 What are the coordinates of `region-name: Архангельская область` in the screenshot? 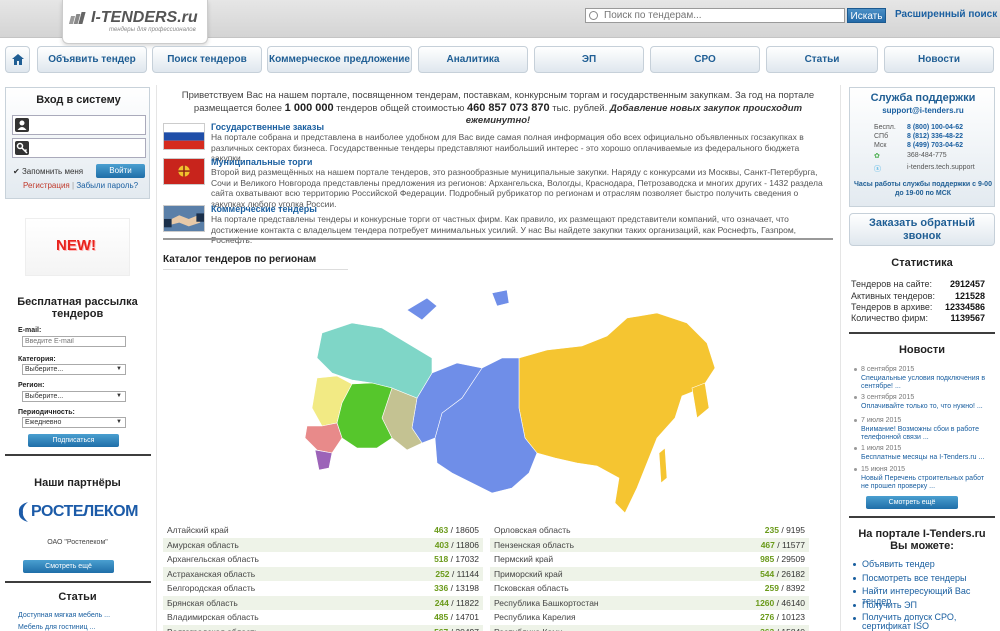 It's located at (213, 559).